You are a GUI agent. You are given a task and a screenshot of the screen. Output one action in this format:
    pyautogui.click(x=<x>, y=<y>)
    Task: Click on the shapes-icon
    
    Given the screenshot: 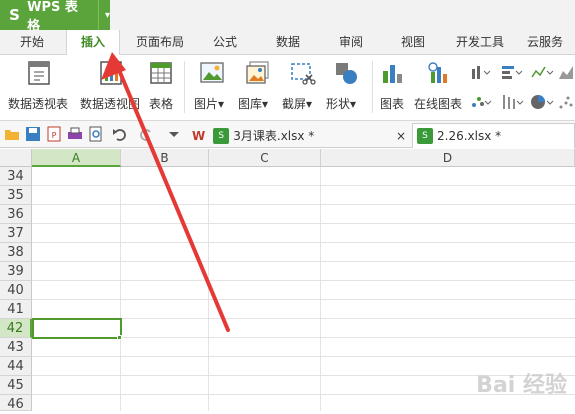 What is the action you would take?
    pyautogui.click(x=346, y=73)
    